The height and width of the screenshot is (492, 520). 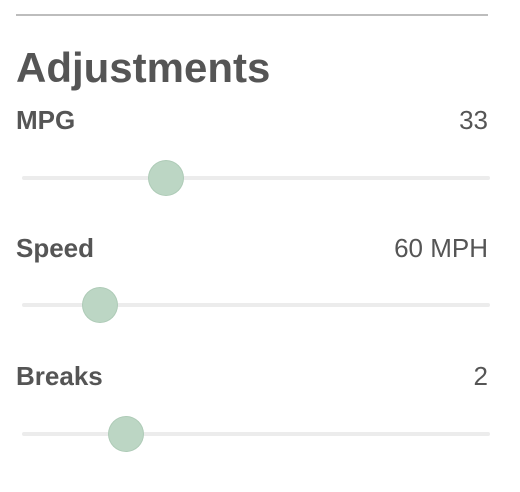 What do you see at coordinates (473, 120) in the screenshot?
I see `mpg-value: 33` at bounding box center [473, 120].